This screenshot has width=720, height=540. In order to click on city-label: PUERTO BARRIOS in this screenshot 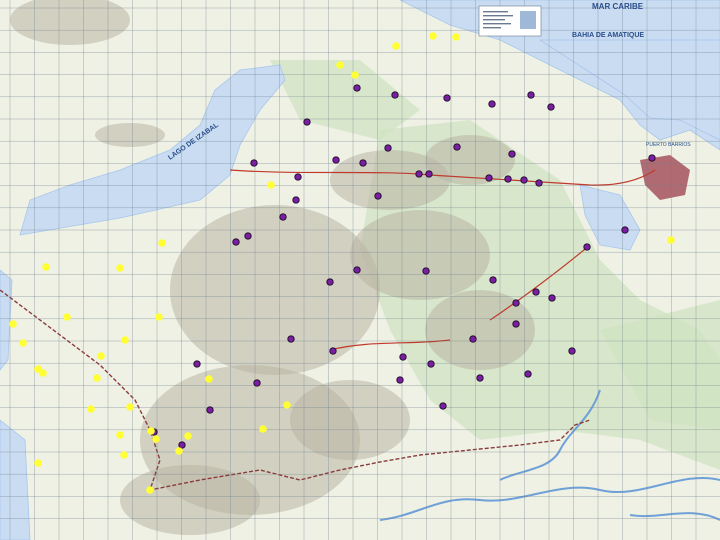, I will do `click(668, 145)`.